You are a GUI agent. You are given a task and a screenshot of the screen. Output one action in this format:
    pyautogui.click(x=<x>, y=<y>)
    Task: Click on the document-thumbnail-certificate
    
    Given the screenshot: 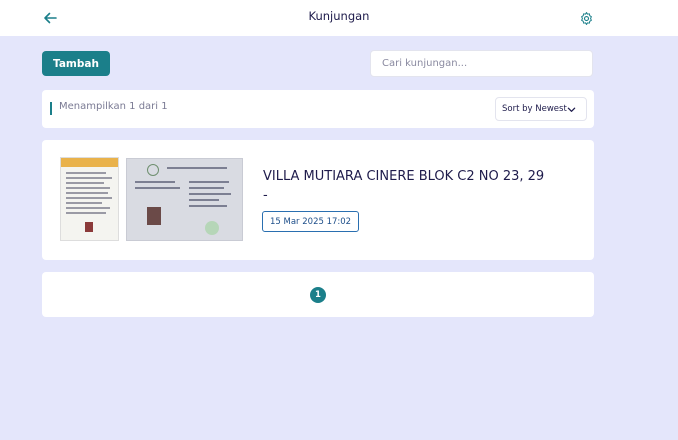 What is the action you would take?
    pyautogui.click(x=184, y=199)
    